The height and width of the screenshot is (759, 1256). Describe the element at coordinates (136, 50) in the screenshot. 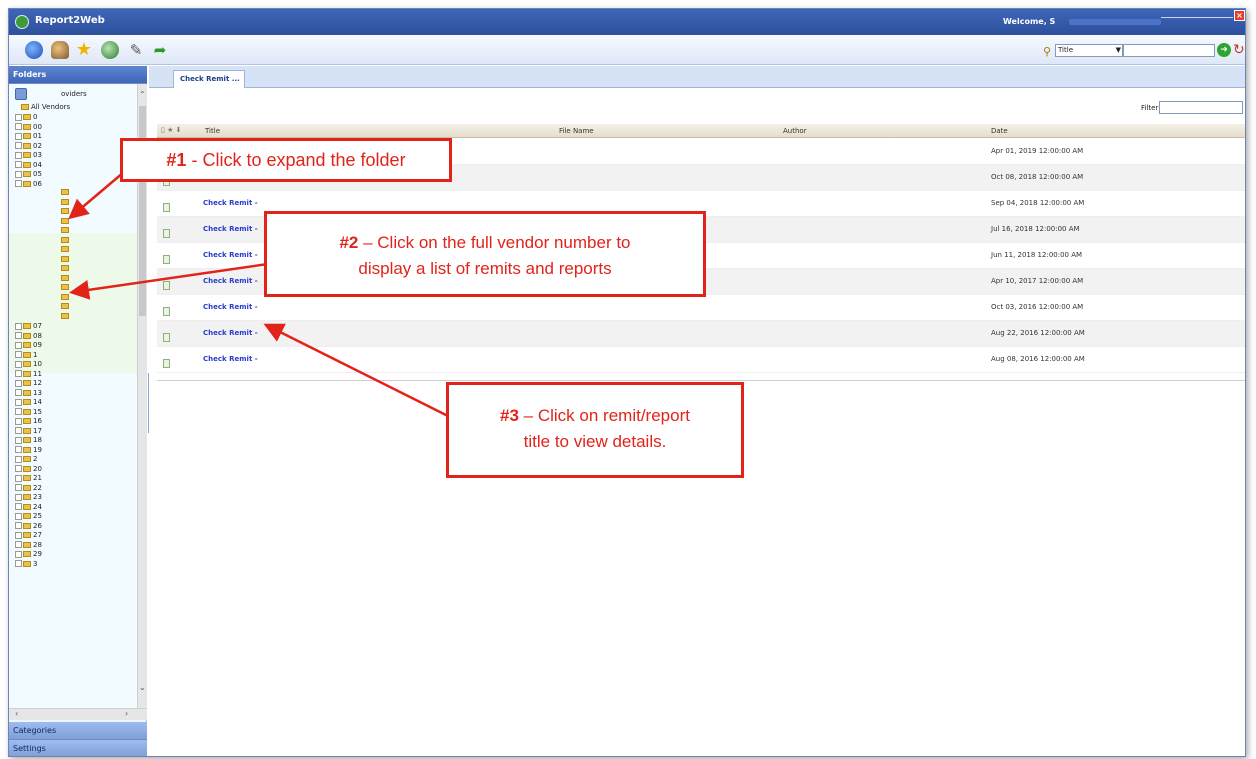

I see `edit-icon: ✎` at that location.